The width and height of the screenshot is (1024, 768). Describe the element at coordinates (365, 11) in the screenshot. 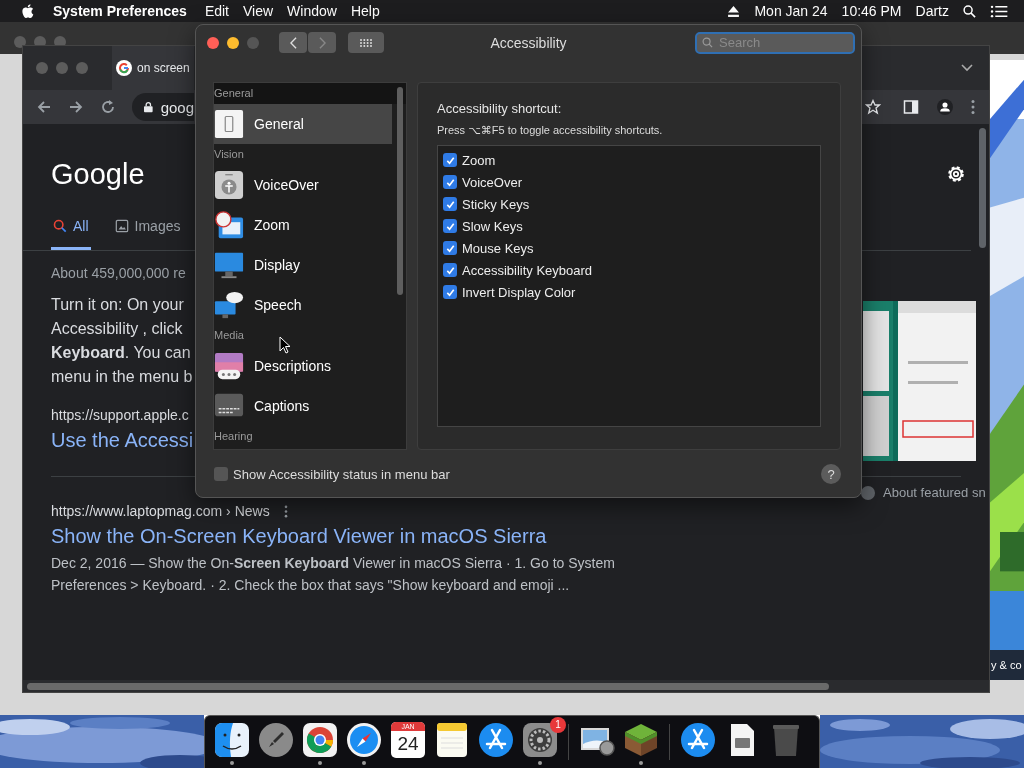

I see `menu-item: Help` at that location.